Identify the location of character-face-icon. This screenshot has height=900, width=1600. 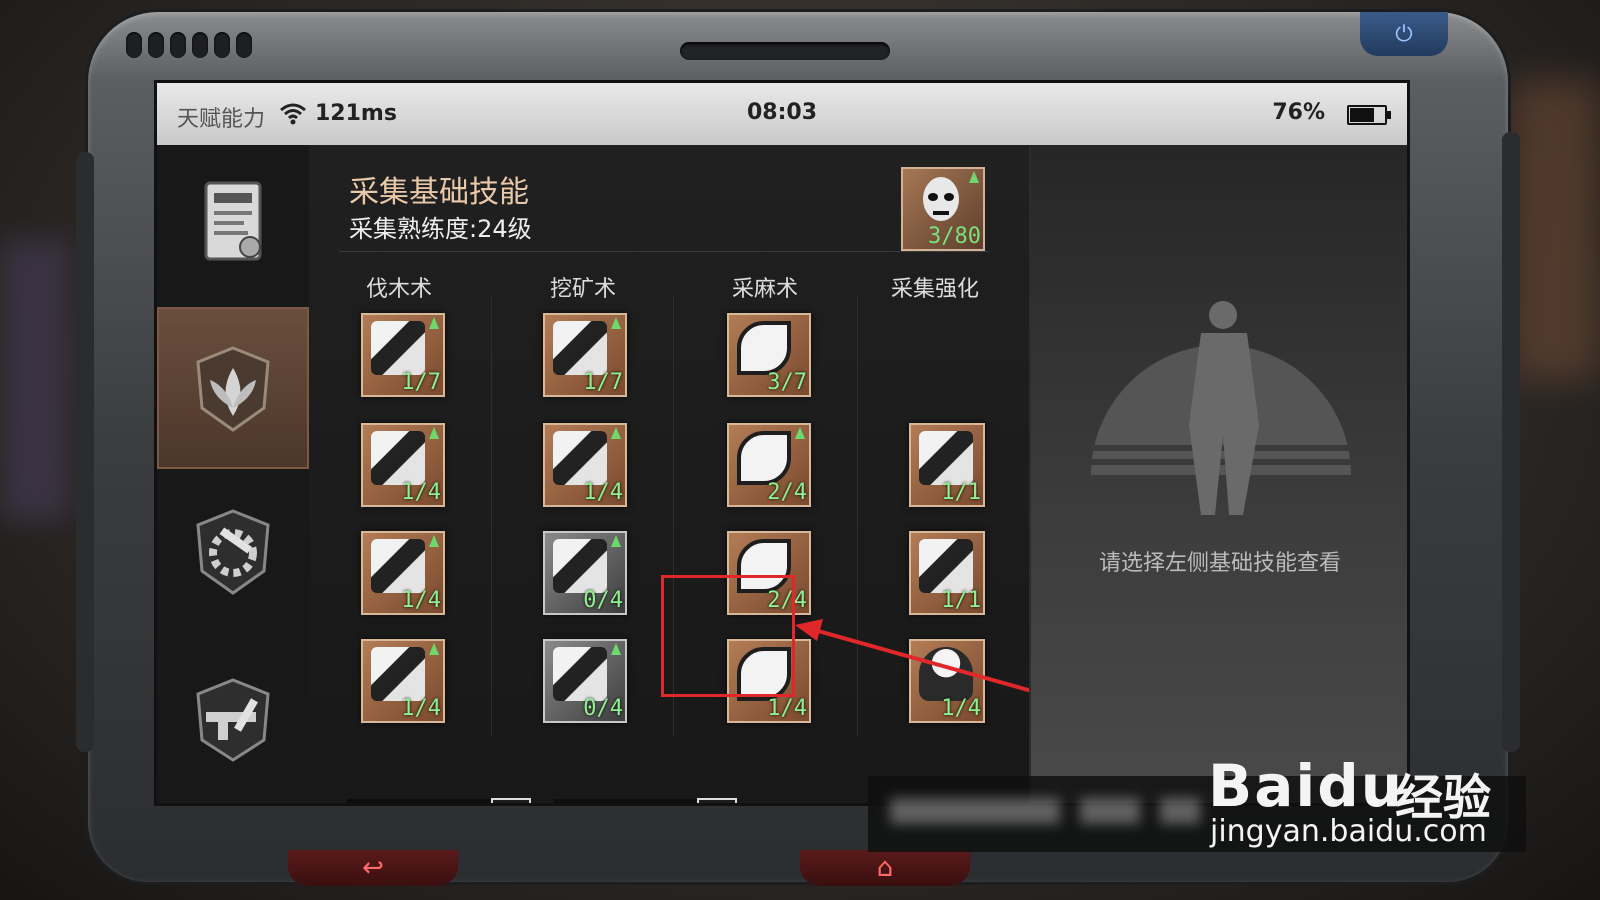
(941, 199).